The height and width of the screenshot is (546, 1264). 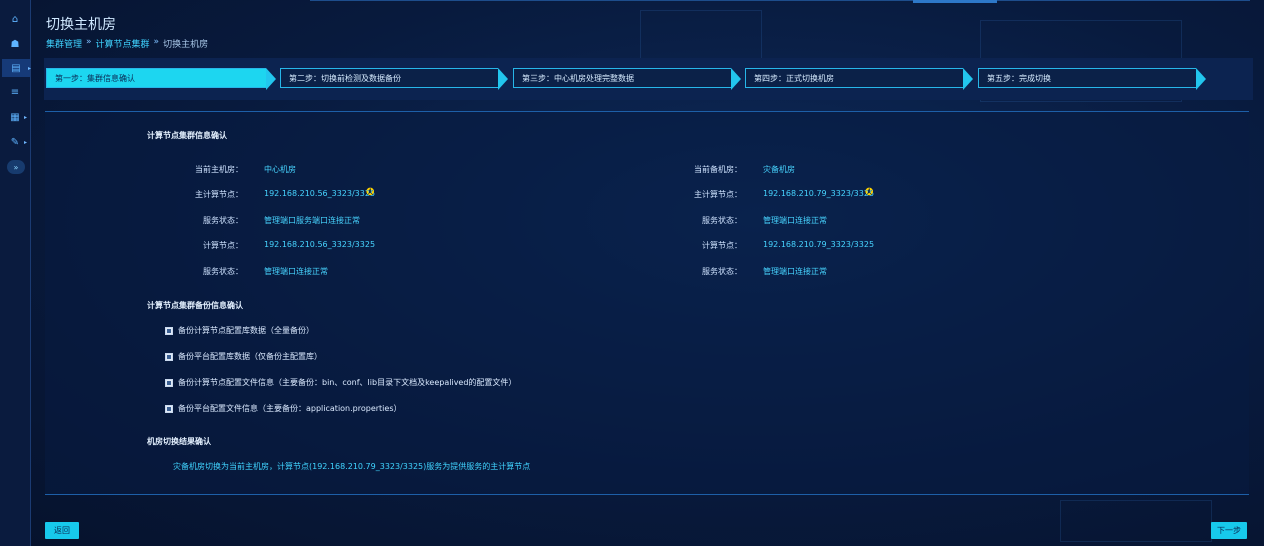 What do you see at coordinates (179, 441) in the screenshot?
I see `switch-result-title: 机房切换结果确认` at bounding box center [179, 441].